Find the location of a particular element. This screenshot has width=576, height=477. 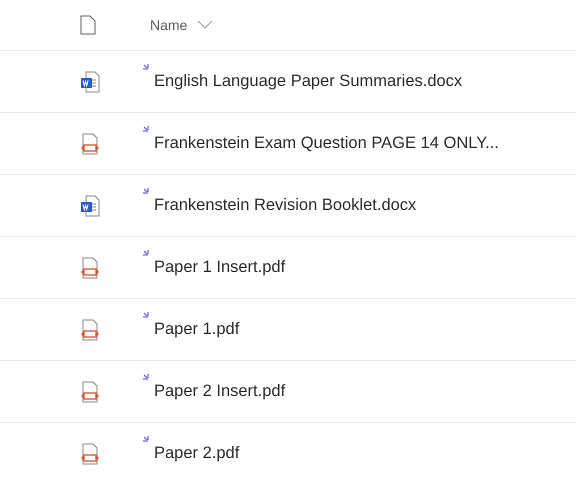

file-name-link: Paper 1.pdf is located at coordinates (197, 329).